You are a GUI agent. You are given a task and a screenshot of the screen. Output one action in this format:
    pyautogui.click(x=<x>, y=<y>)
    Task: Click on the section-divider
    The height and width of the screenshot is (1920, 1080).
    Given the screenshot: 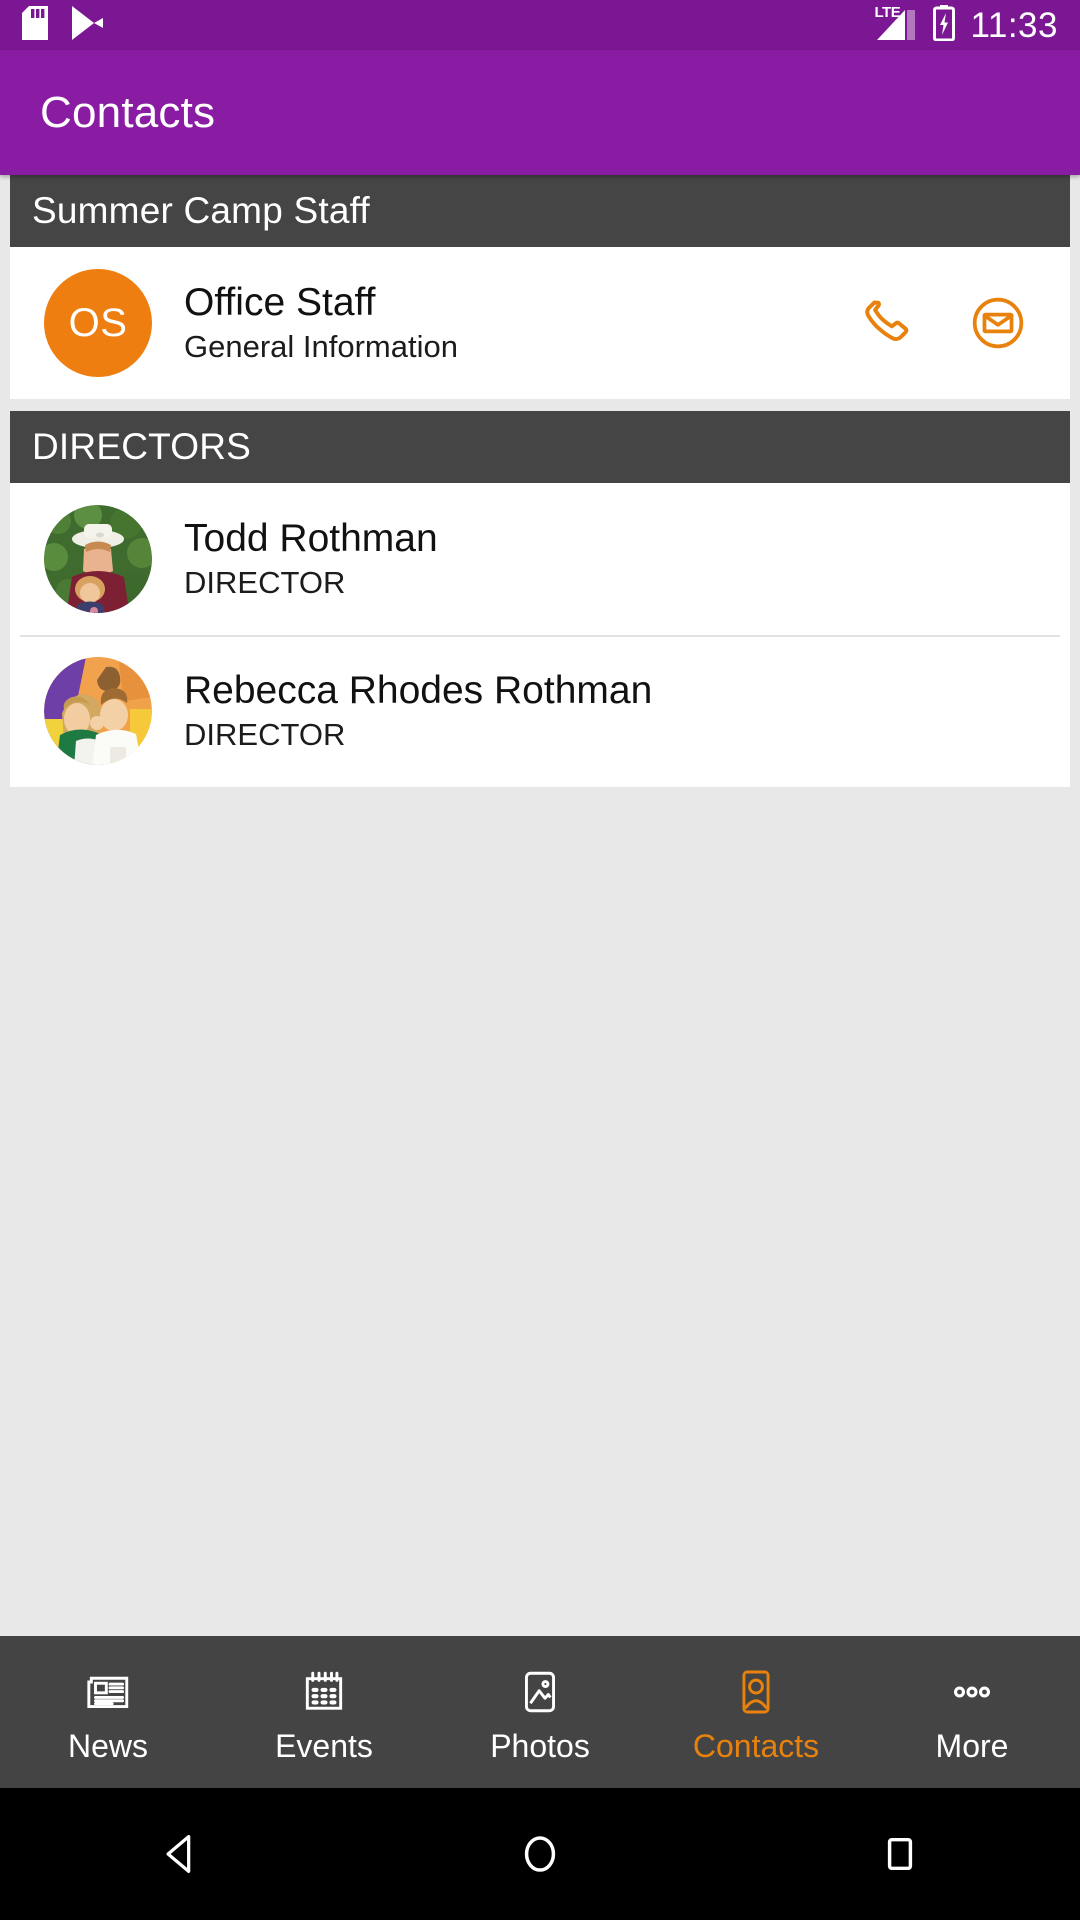 What is the action you would take?
    pyautogui.click(x=540, y=405)
    